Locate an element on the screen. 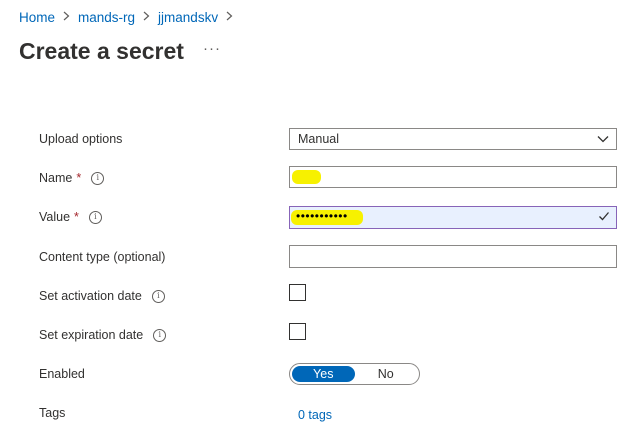 The image size is (628, 432). chevron-down-icon is located at coordinates (603, 140).